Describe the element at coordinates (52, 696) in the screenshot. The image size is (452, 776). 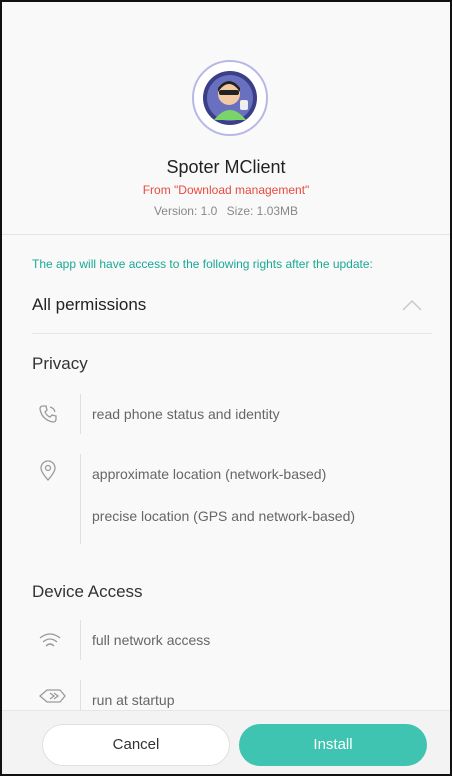
I see `startup-icon` at that location.